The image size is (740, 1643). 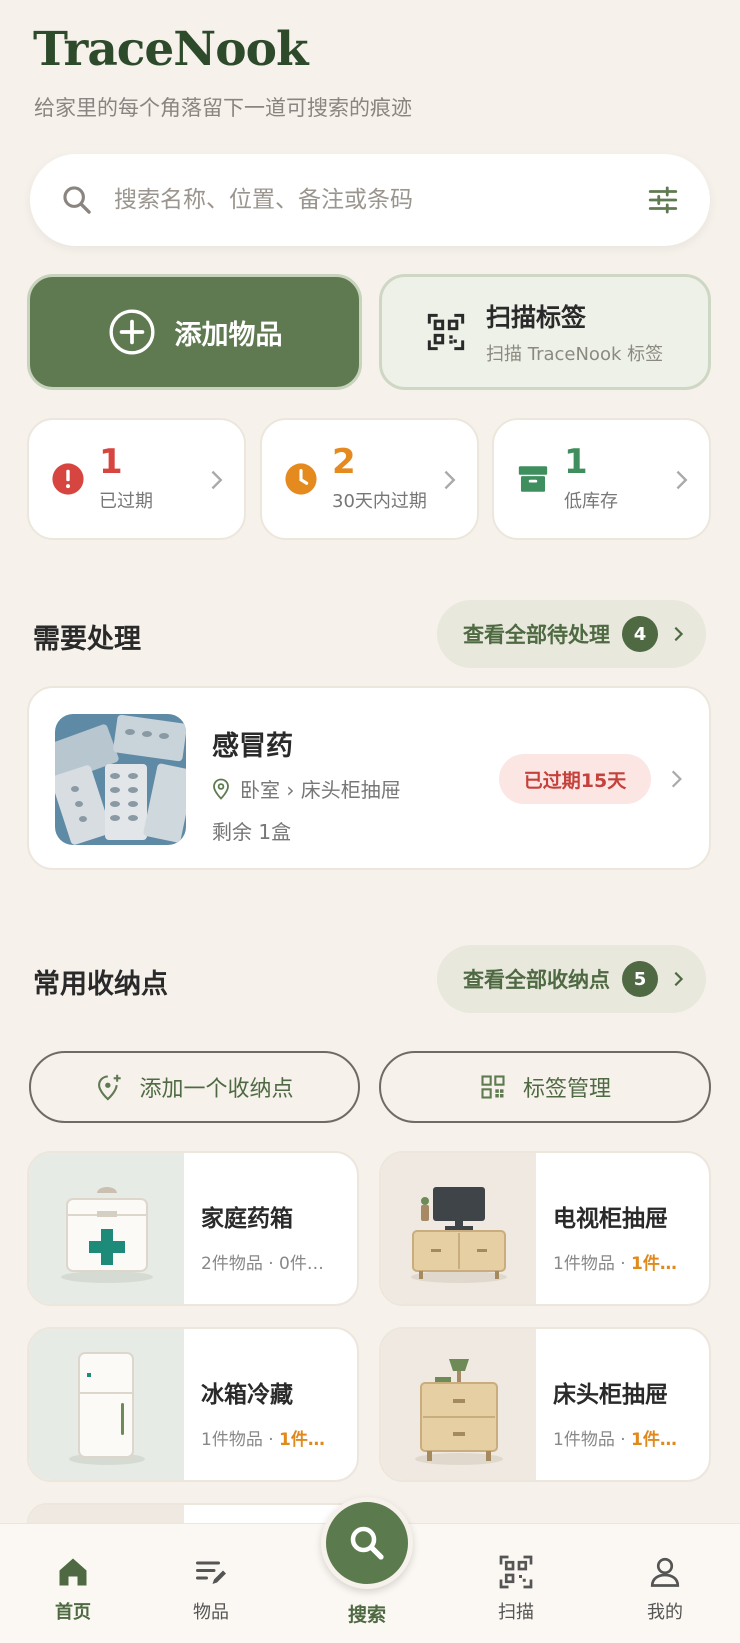 What do you see at coordinates (566, 1089) in the screenshot?
I see `tag-management-label: 标签管理` at bounding box center [566, 1089].